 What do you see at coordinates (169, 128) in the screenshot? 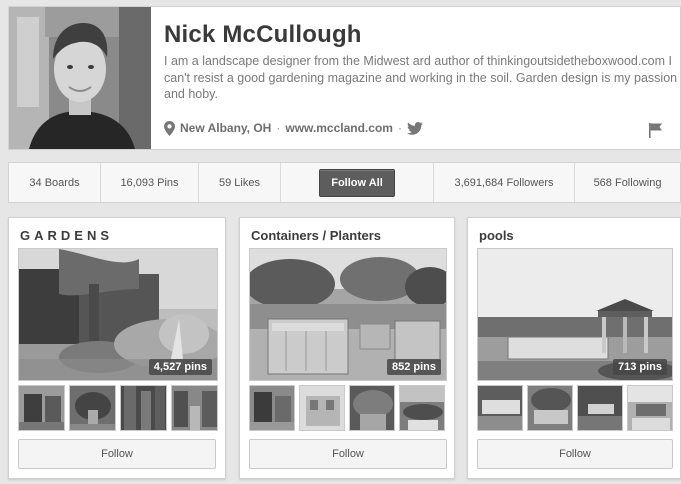
I see `location-pin-icon` at bounding box center [169, 128].